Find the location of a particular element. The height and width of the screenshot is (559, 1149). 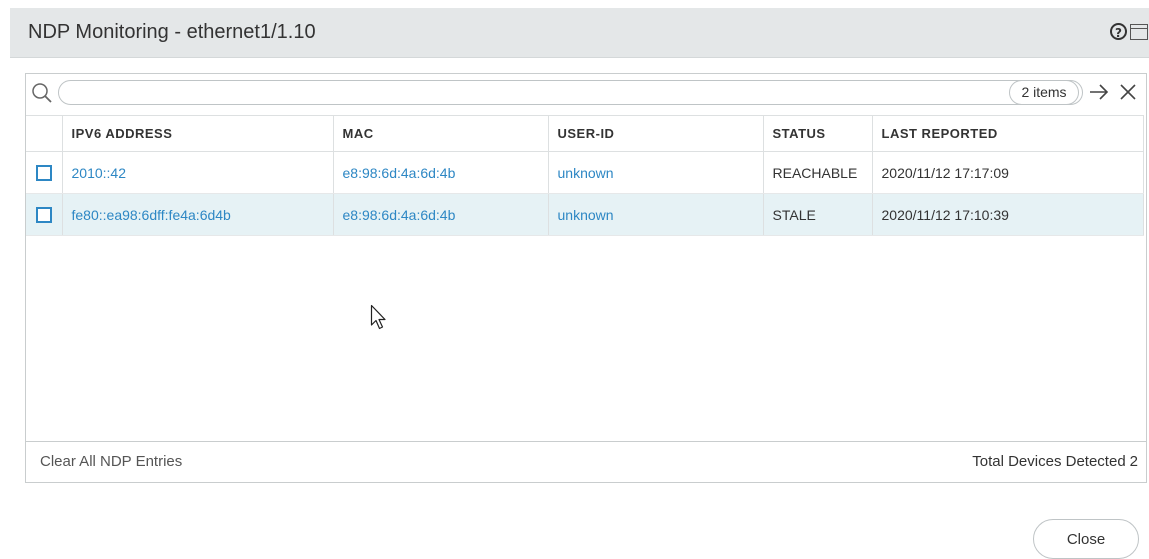

search-icon is located at coordinates (42, 93).